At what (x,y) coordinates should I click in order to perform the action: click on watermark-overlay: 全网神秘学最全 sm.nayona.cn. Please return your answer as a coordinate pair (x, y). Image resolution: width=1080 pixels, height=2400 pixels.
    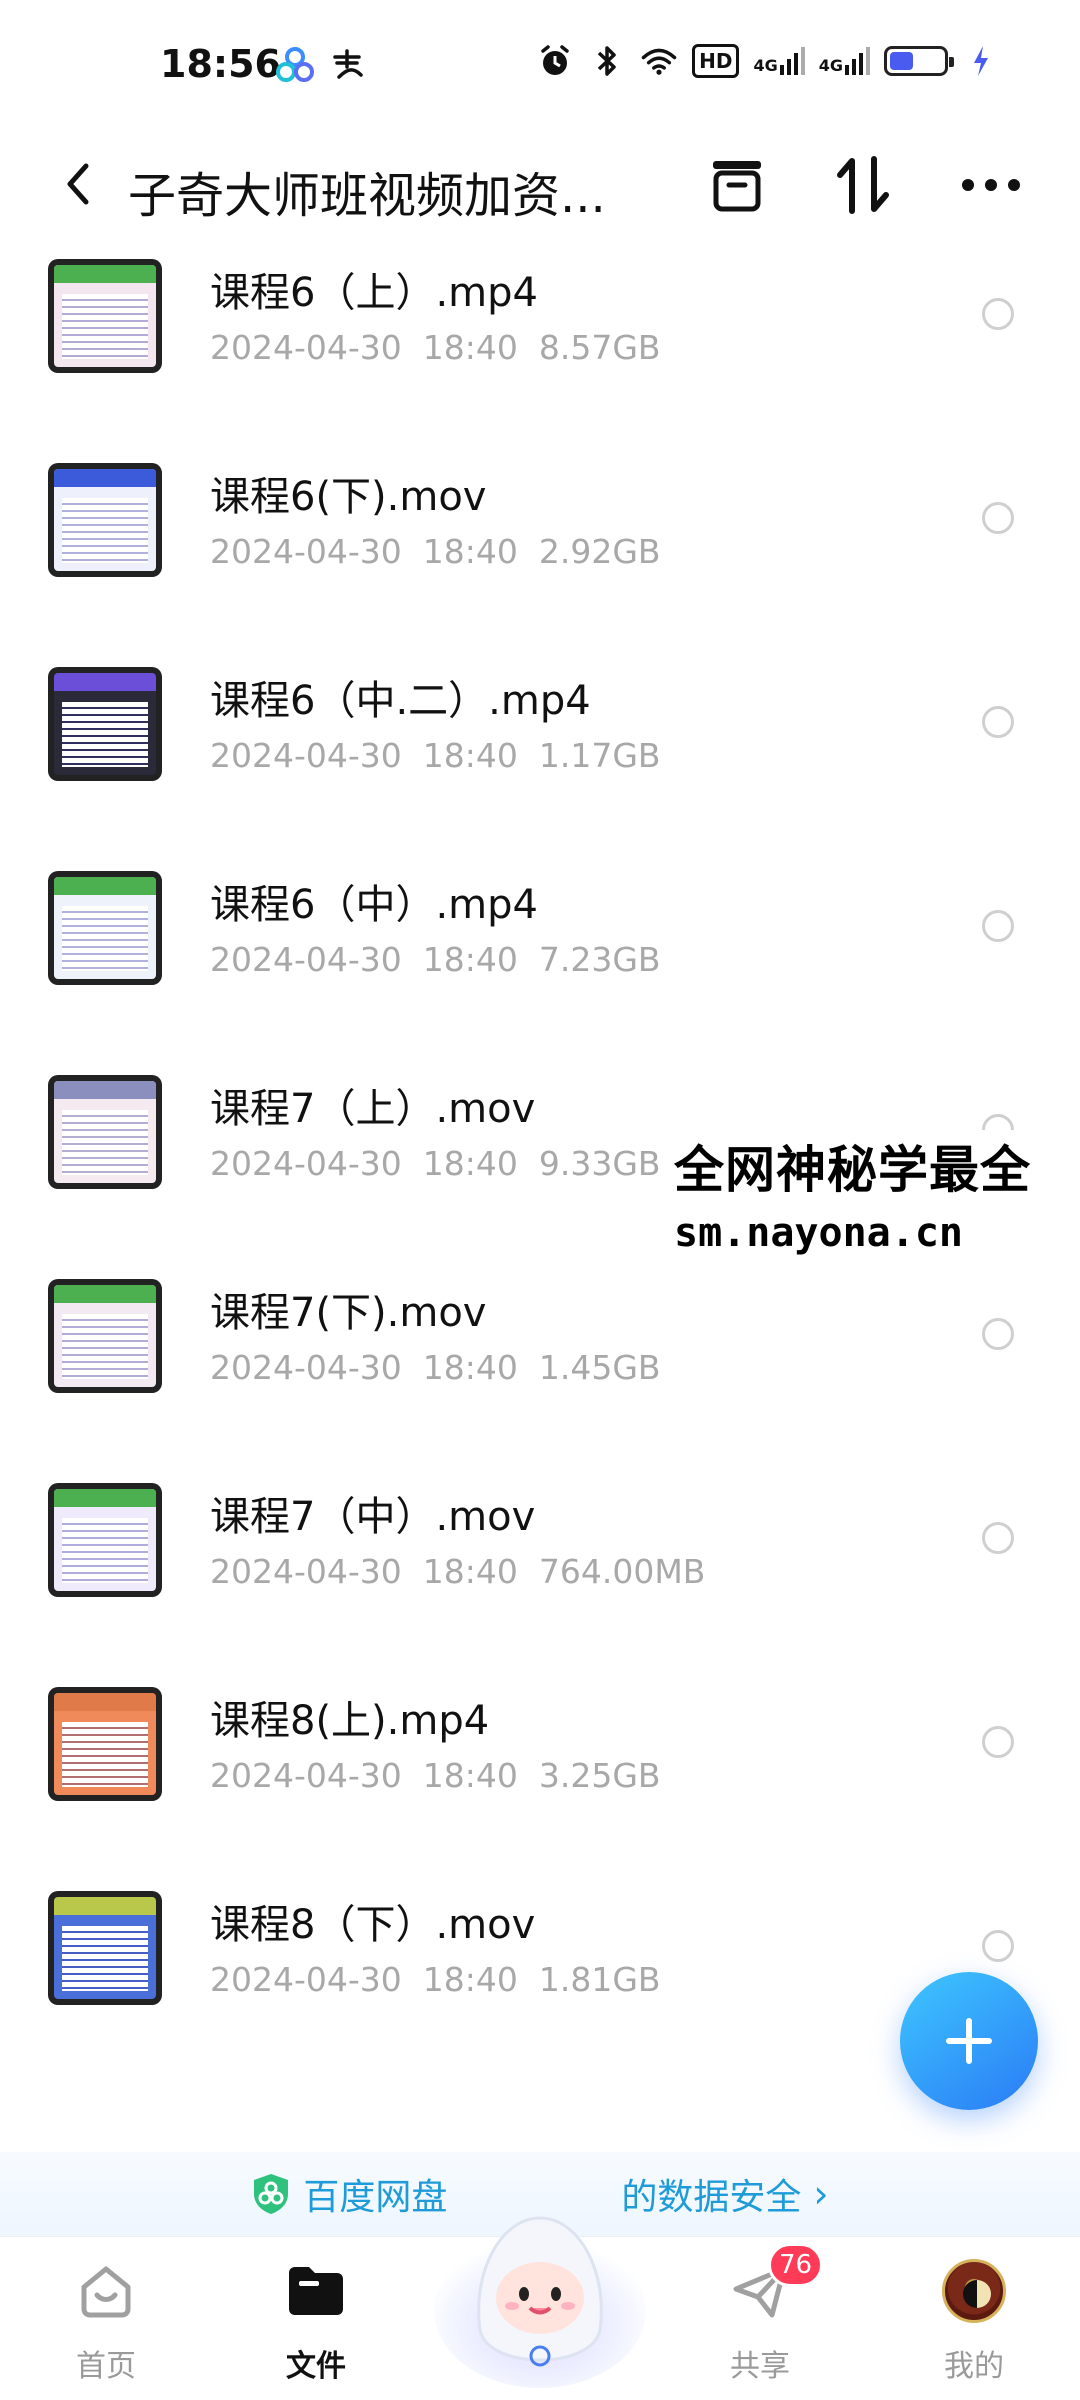
    Looking at the image, I should click on (877, 1195).